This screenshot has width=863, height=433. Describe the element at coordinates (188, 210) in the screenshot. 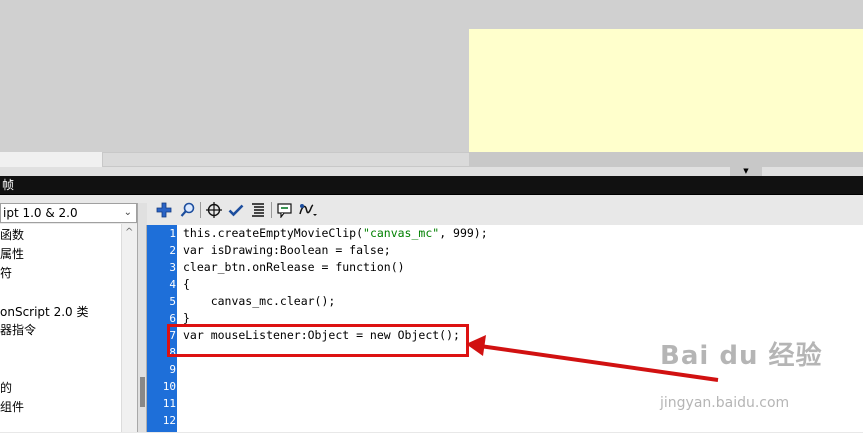

I see `find-icon` at that location.